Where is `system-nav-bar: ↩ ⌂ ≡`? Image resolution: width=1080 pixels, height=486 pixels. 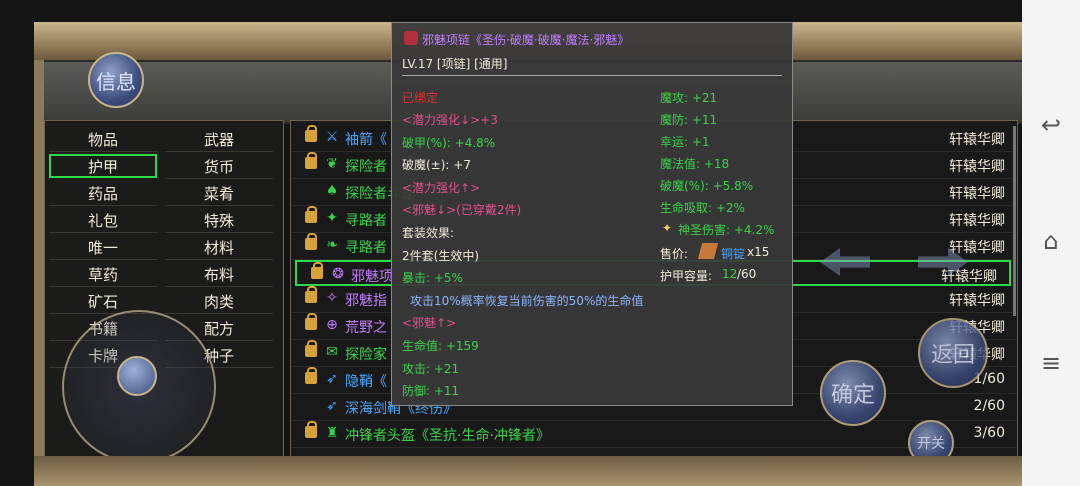
system-nav-bar: ↩ ⌂ ≡ is located at coordinates (1051, 243).